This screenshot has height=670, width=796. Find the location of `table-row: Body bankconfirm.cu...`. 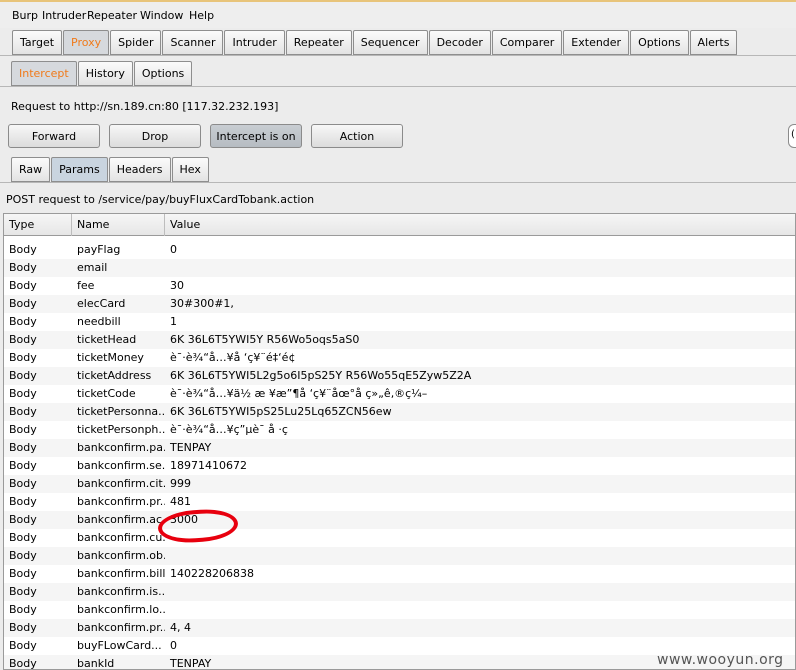

table-row: Body bankconfirm.cu... is located at coordinates (399, 538).